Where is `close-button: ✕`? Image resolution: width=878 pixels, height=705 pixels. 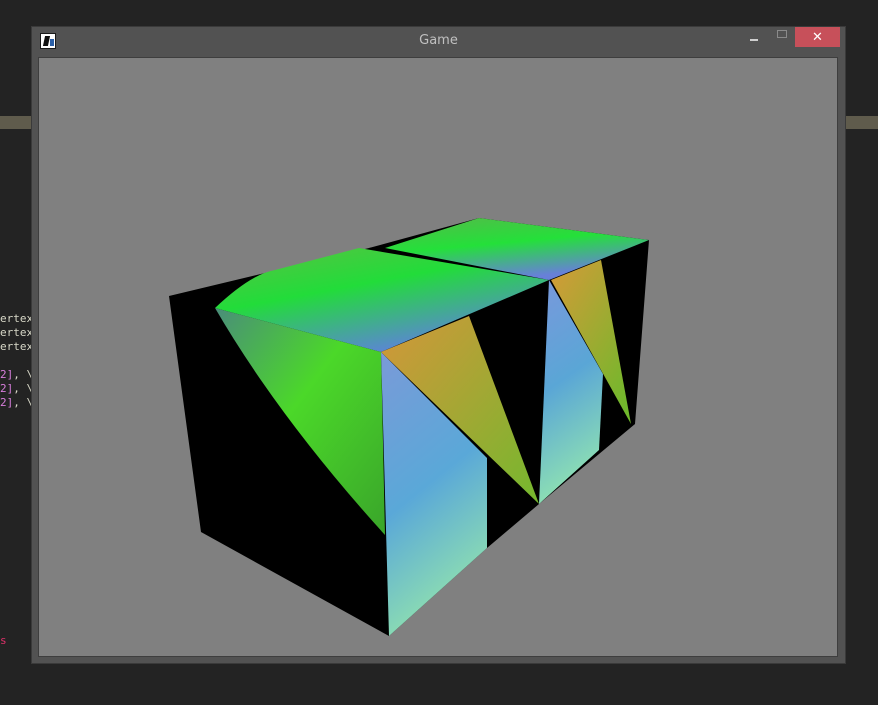
close-button: ✕ is located at coordinates (817, 37).